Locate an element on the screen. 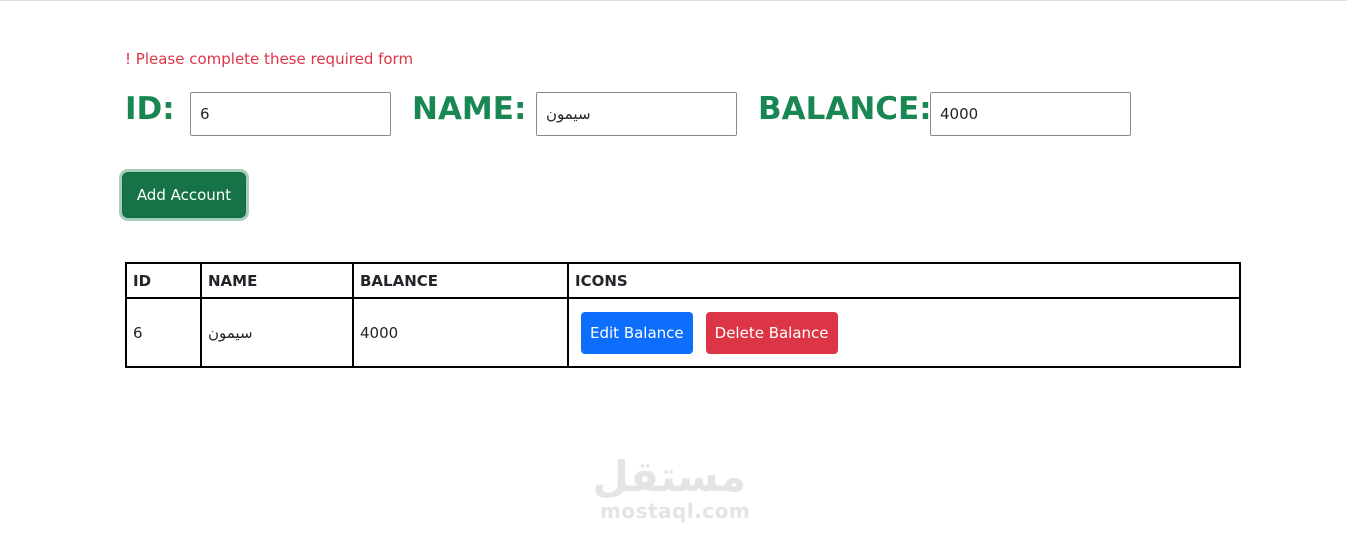  table-header-row: ID NAME BALANCE ICONS is located at coordinates (683, 280).